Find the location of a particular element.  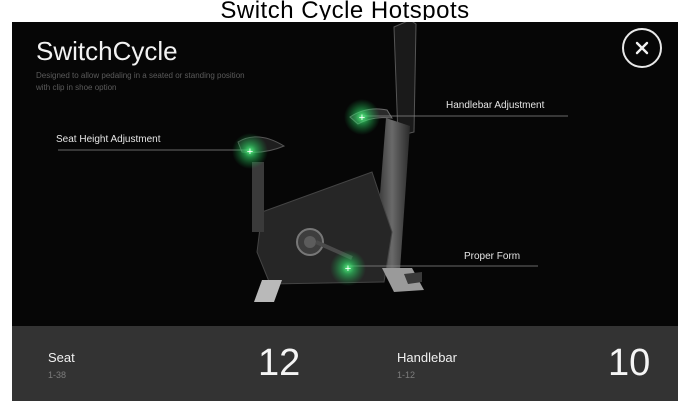

seat-label: Seat is located at coordinates (61, 357).